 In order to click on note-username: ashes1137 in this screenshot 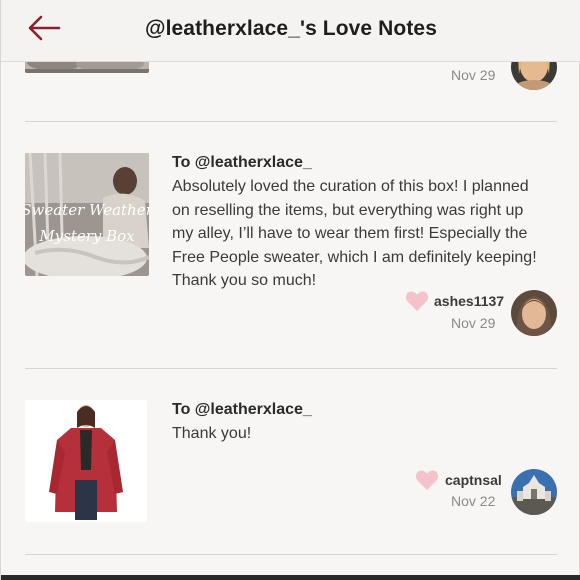, I will do `click(469, 301)`.